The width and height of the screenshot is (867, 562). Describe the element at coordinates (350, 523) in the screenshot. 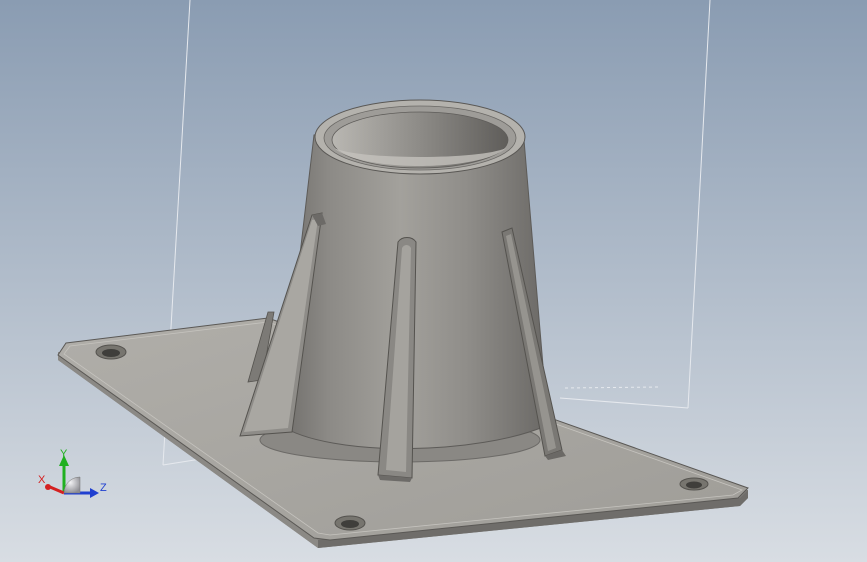

I see `mounting-hole-front-left` at that location.